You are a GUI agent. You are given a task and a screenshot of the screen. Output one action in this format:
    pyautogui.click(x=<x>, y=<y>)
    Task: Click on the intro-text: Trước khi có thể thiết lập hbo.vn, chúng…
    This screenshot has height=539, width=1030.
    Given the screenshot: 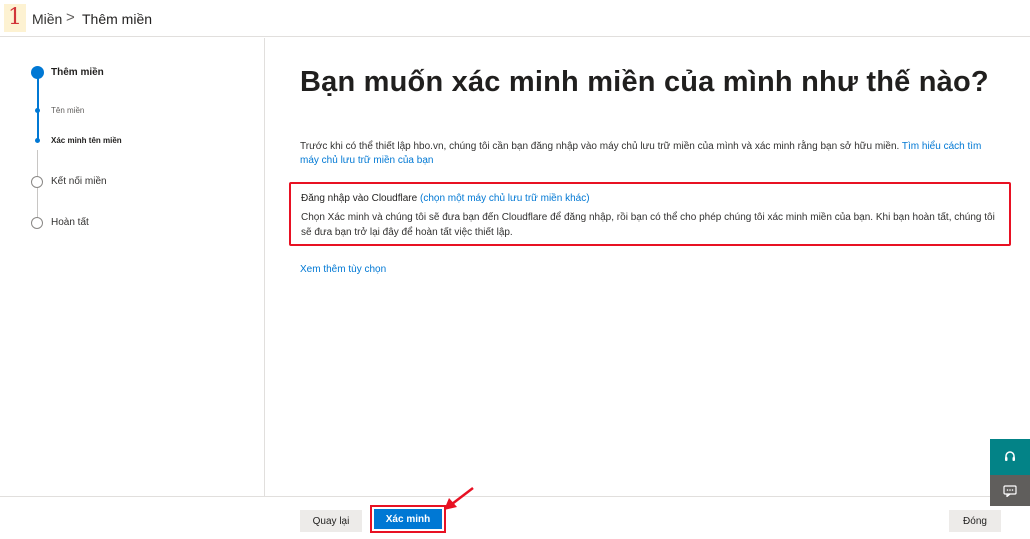 What is the action you would take?
    pyautogui.click(x=650, y=154)
    